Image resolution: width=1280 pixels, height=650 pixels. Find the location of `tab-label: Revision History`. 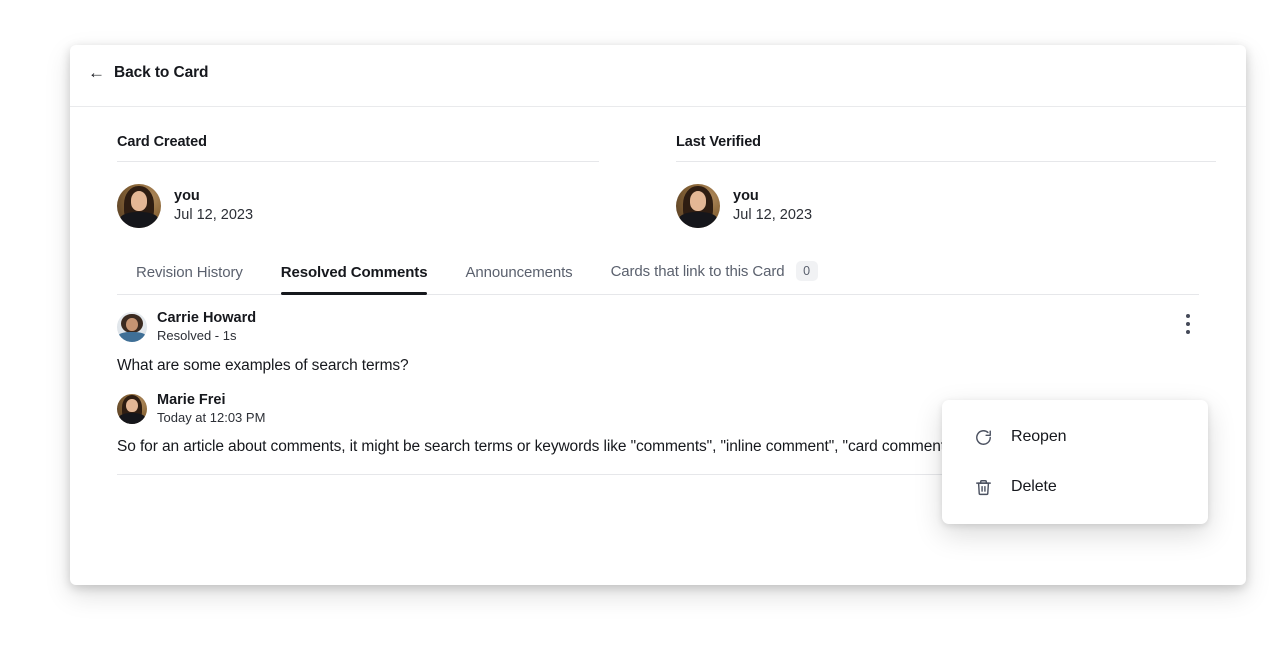

tab-label: Revision History is located at coordinates (189, 272).